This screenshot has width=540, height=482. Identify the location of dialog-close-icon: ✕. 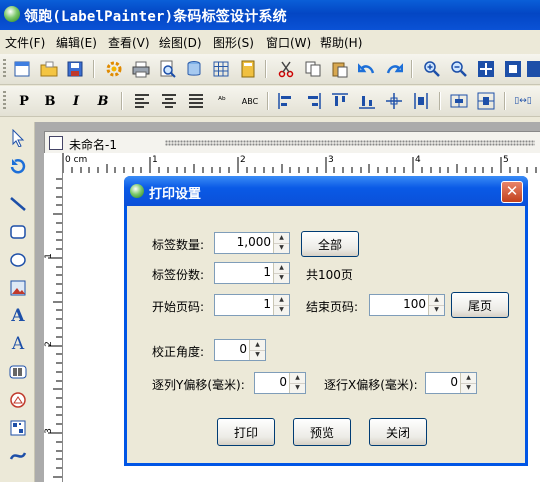
(512, 192).